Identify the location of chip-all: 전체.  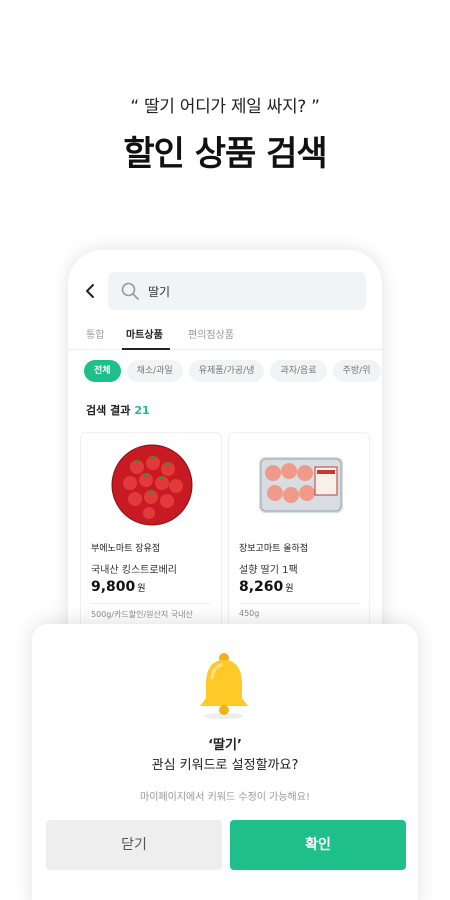
(102, 371).